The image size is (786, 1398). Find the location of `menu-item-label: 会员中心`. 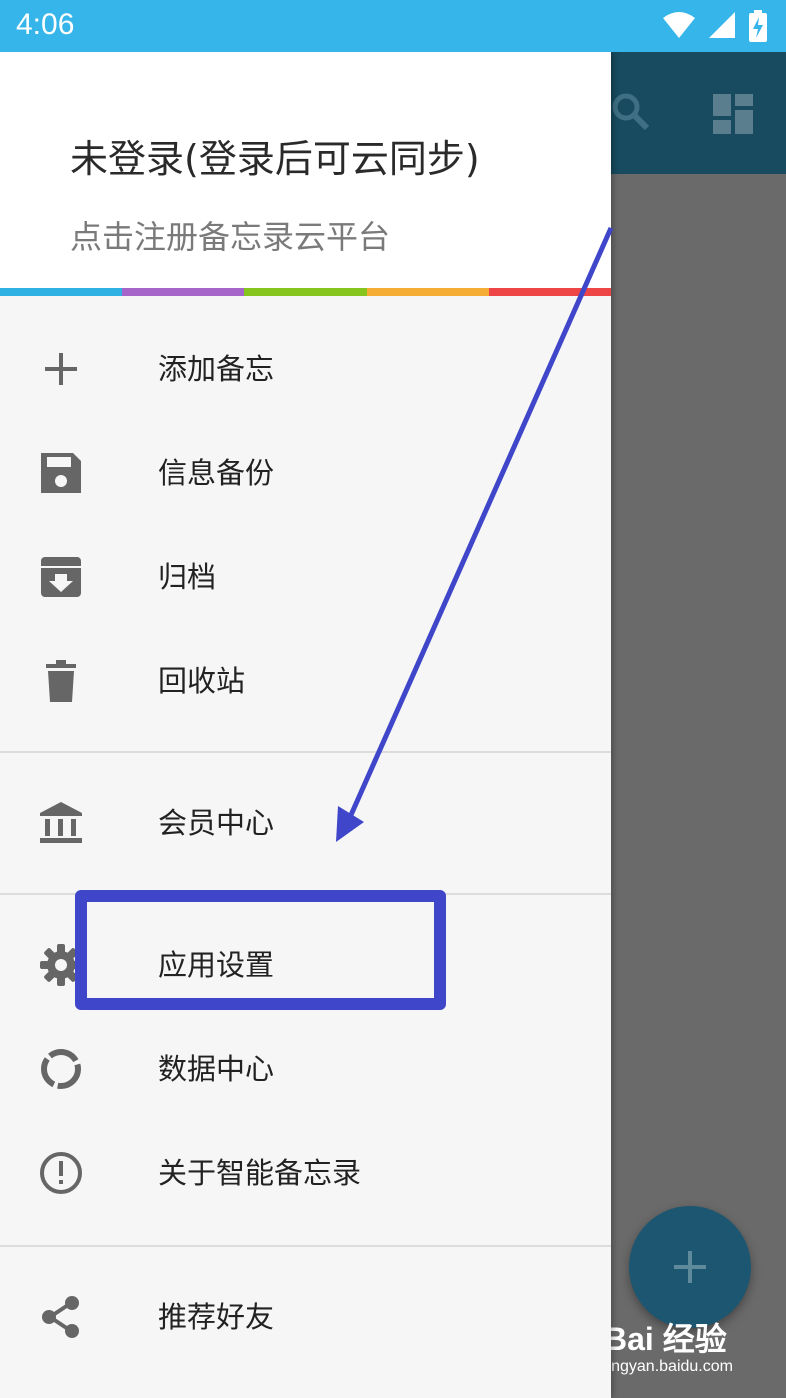

menu-item-label: 会员中心 is located at coordinates (216, 823).